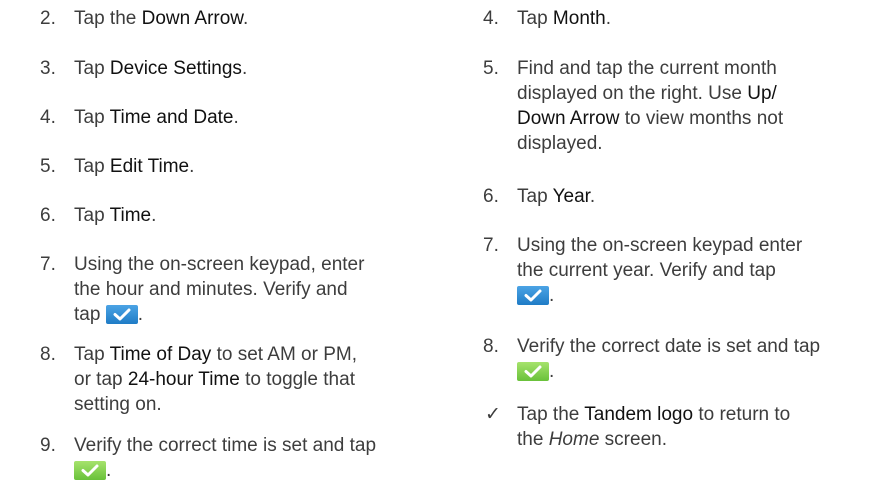  What do you see at coordinates (660, 245) in the screenshot?
I see `step-text: Using the on-screen keypad enter` at bounding box center [660, 245].